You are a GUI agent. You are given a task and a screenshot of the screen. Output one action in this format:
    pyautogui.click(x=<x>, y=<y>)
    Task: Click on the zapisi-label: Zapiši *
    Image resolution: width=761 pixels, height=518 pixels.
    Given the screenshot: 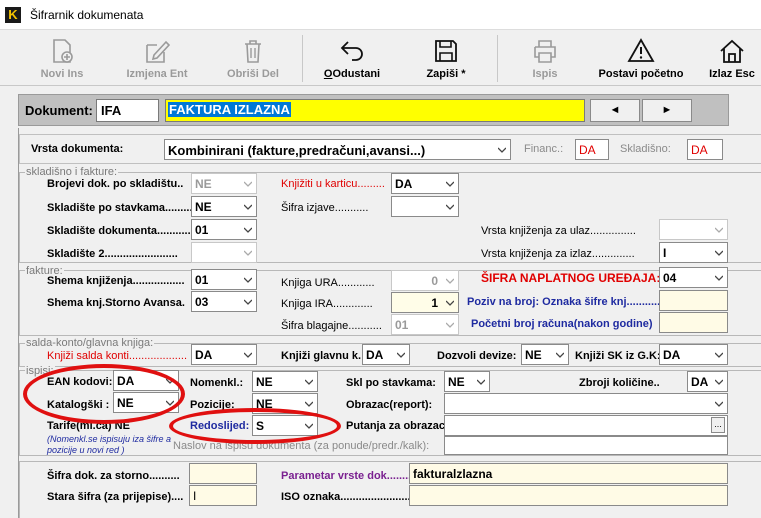 What is the action you would take?
    pyautogui.click(x=446, y=74)
    